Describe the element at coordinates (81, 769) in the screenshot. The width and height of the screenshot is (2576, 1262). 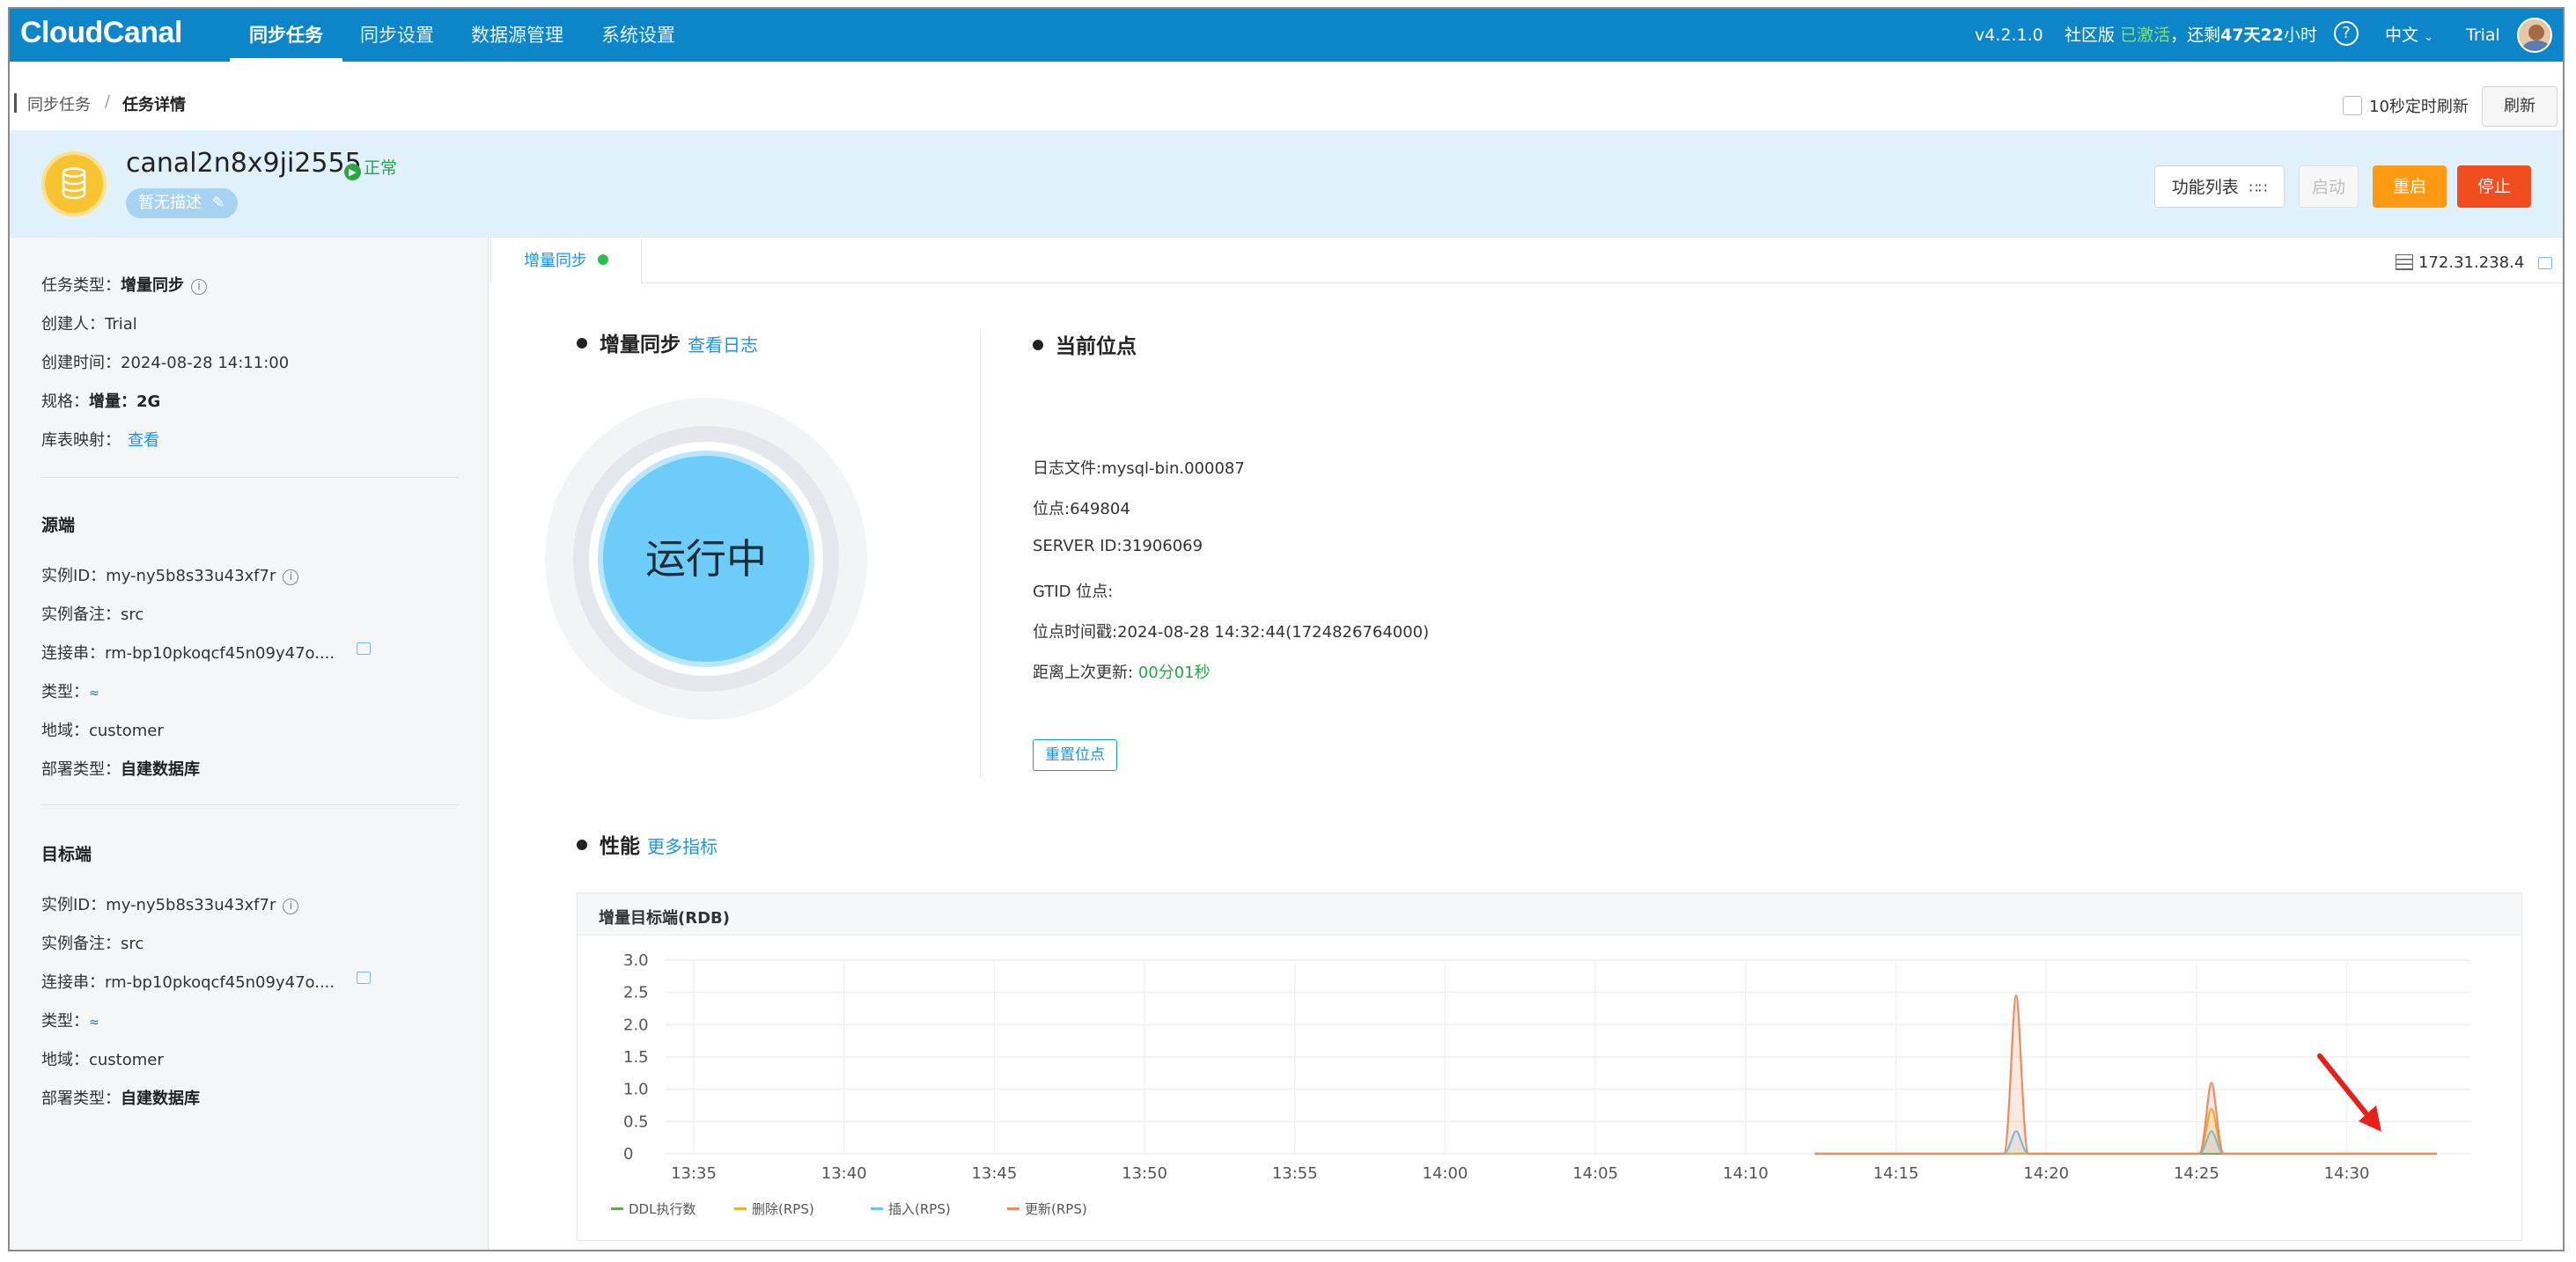
I see `source-deploy-label: 部署类型：` at that location.